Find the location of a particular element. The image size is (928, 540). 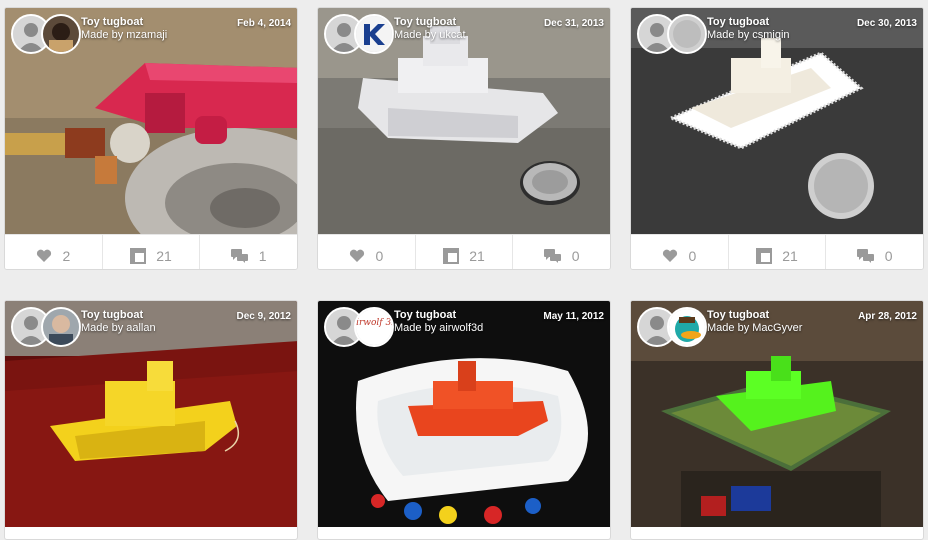

card-meta: Toy tugboat Made by mzamaji is located at coordinates (124, 29).